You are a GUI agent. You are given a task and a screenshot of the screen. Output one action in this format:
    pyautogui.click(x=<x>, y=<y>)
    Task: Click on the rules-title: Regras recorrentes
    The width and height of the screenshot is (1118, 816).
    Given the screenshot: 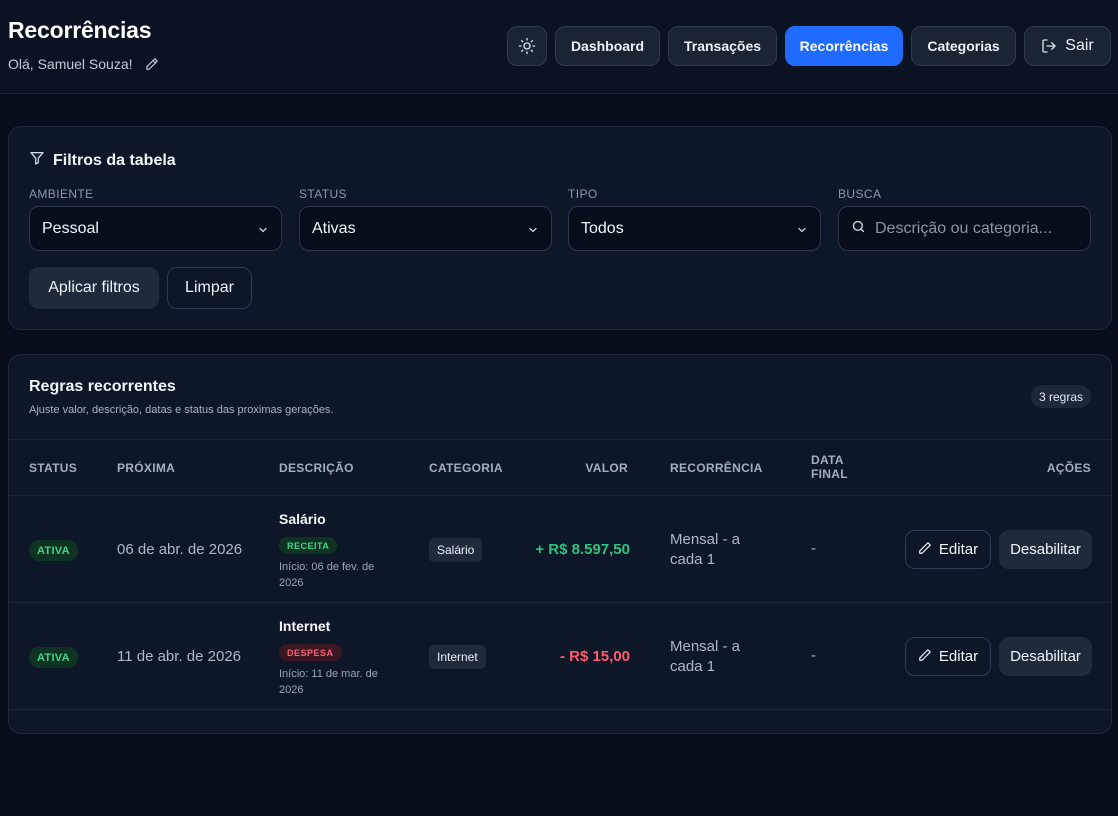 What is the action you would take?
    pyautogui.click(x=102, y=386)
    